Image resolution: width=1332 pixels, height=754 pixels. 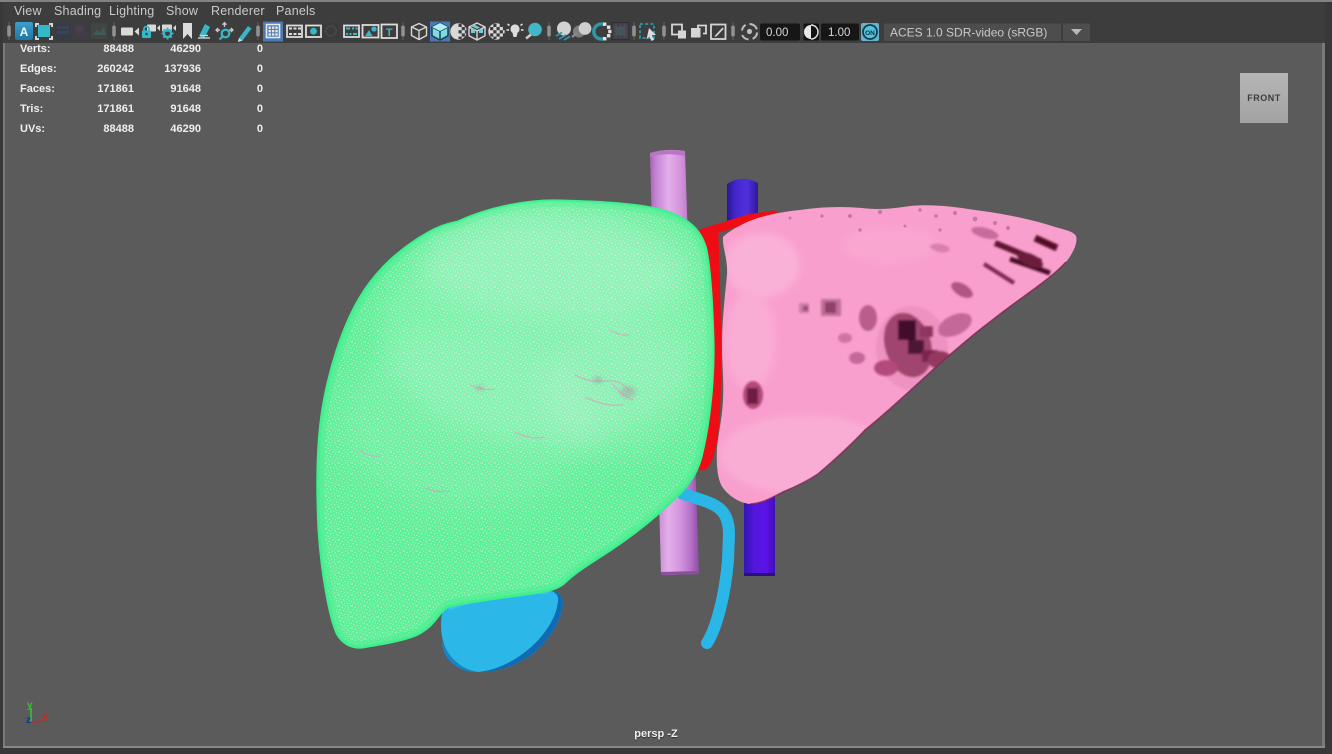 I want to click on svg-text: A, so click(x=24, y=32).